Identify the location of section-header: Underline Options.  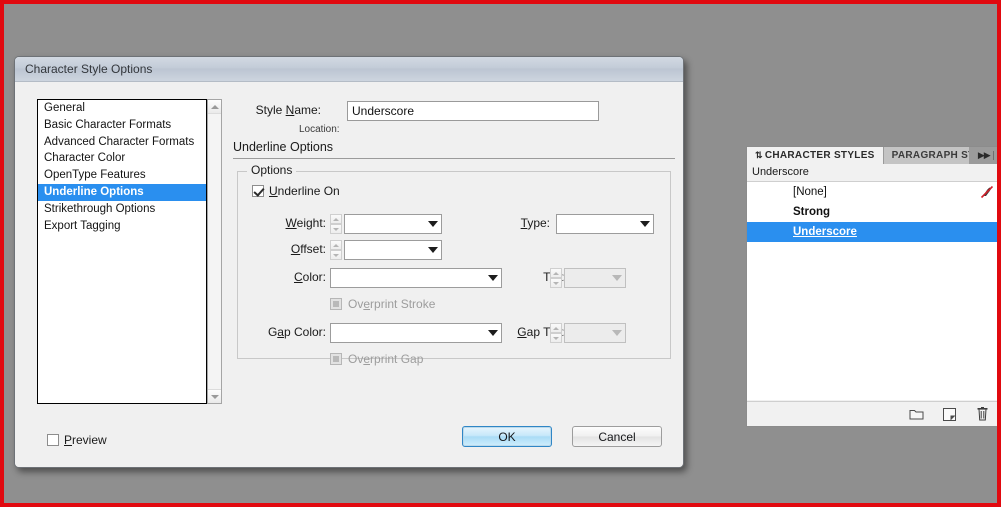
(283, 147).